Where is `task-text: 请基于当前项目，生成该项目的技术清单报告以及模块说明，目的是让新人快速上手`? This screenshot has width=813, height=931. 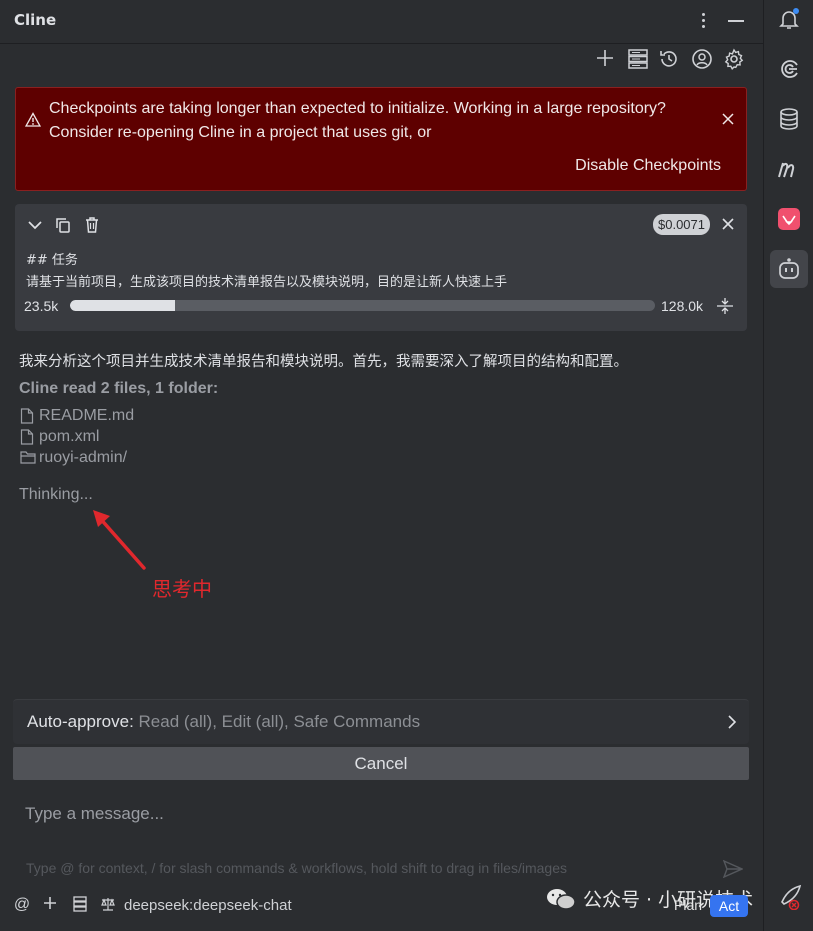
task-text: 请基于当前项目，生成该项目的技术清单报告以及模块说明，目的是让新人快速上手 is located at coordinates (267, 282).